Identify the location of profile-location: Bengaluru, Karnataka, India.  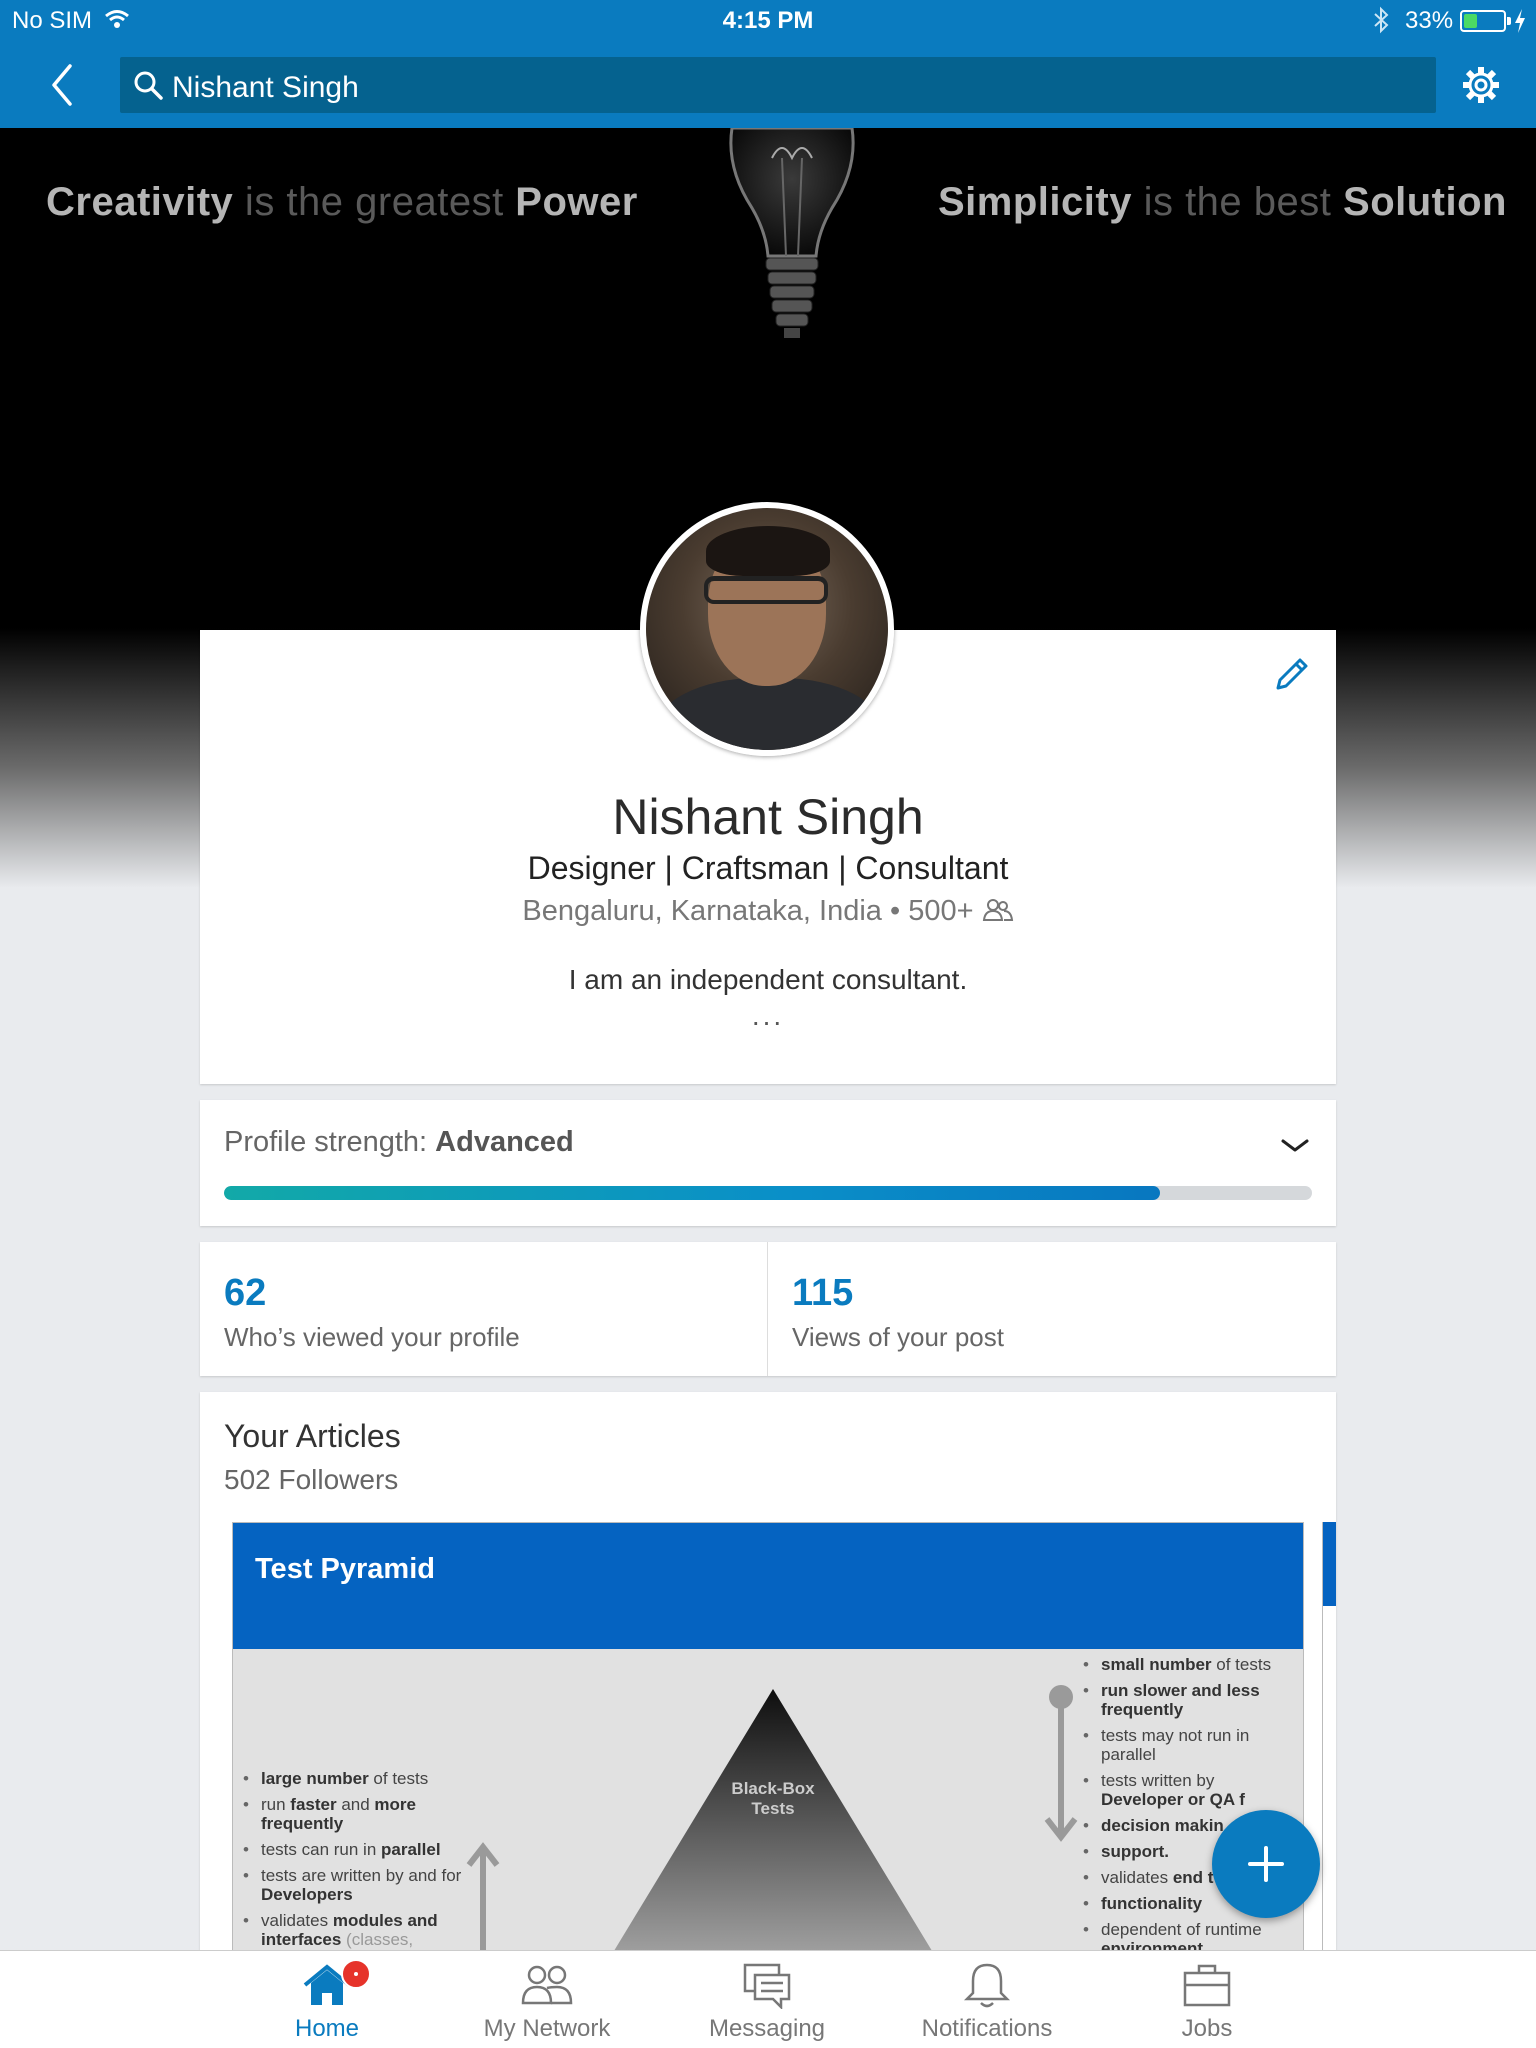
(702, 911).